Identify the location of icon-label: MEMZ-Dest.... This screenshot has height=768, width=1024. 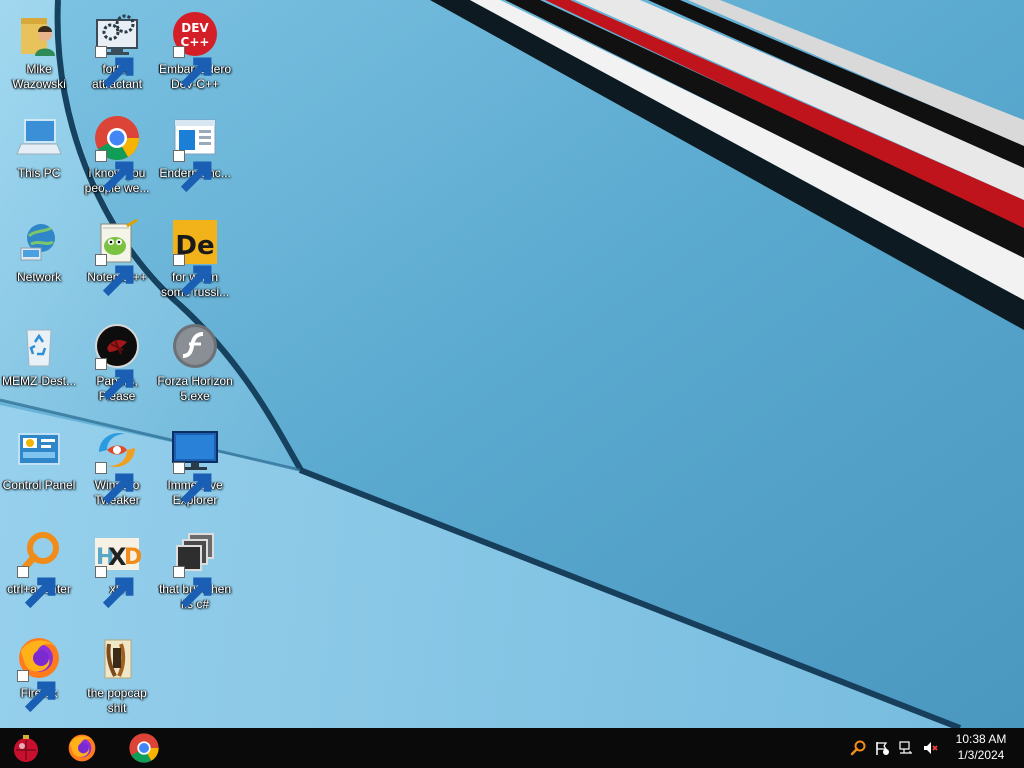
(39, 381).